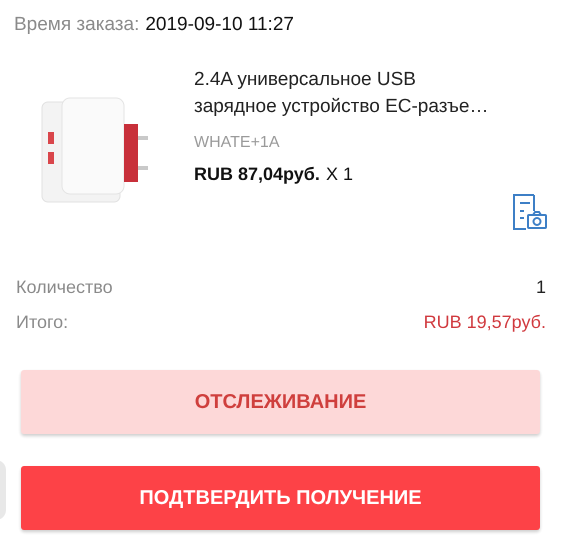 The image size is (568, 545). Describe the element at coordinates (280, 402) in the screenshot. I see `tracking-button: ОТСЛЕЖИВАНИЕ` at that location.